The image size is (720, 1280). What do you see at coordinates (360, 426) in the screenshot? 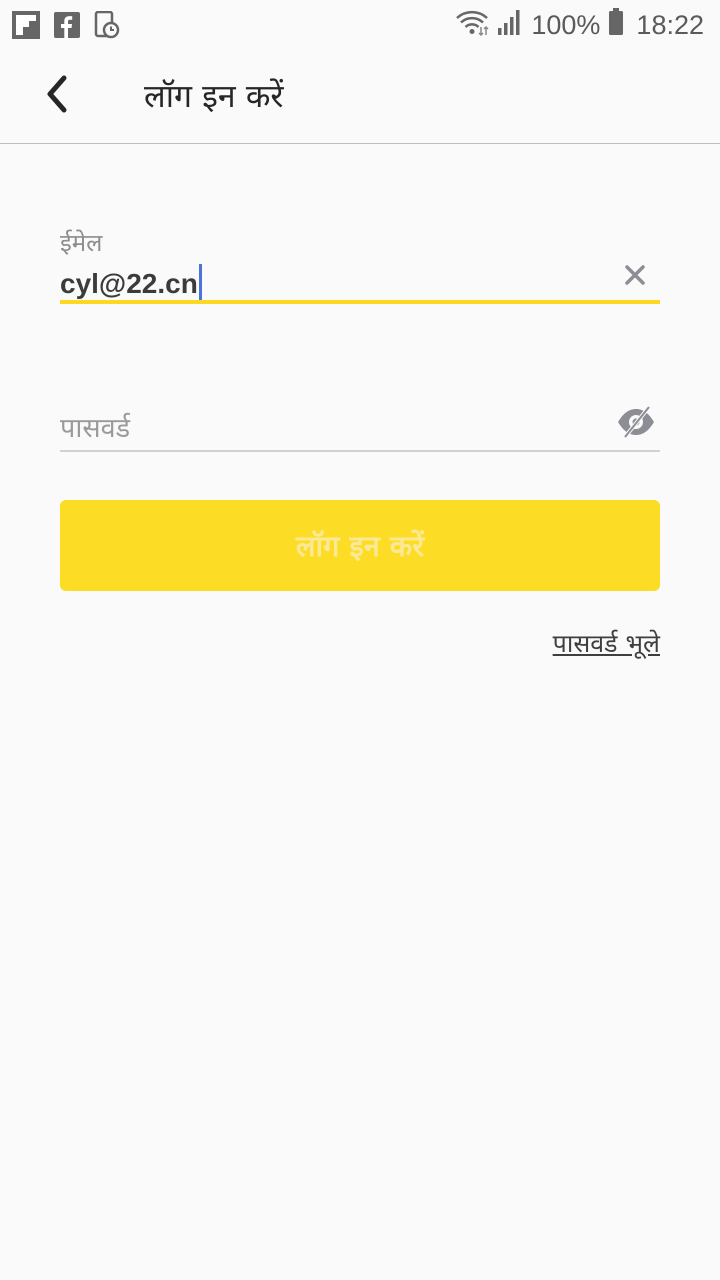
I see `password-field: पासवर्ड` at bounding box center [360, 426].